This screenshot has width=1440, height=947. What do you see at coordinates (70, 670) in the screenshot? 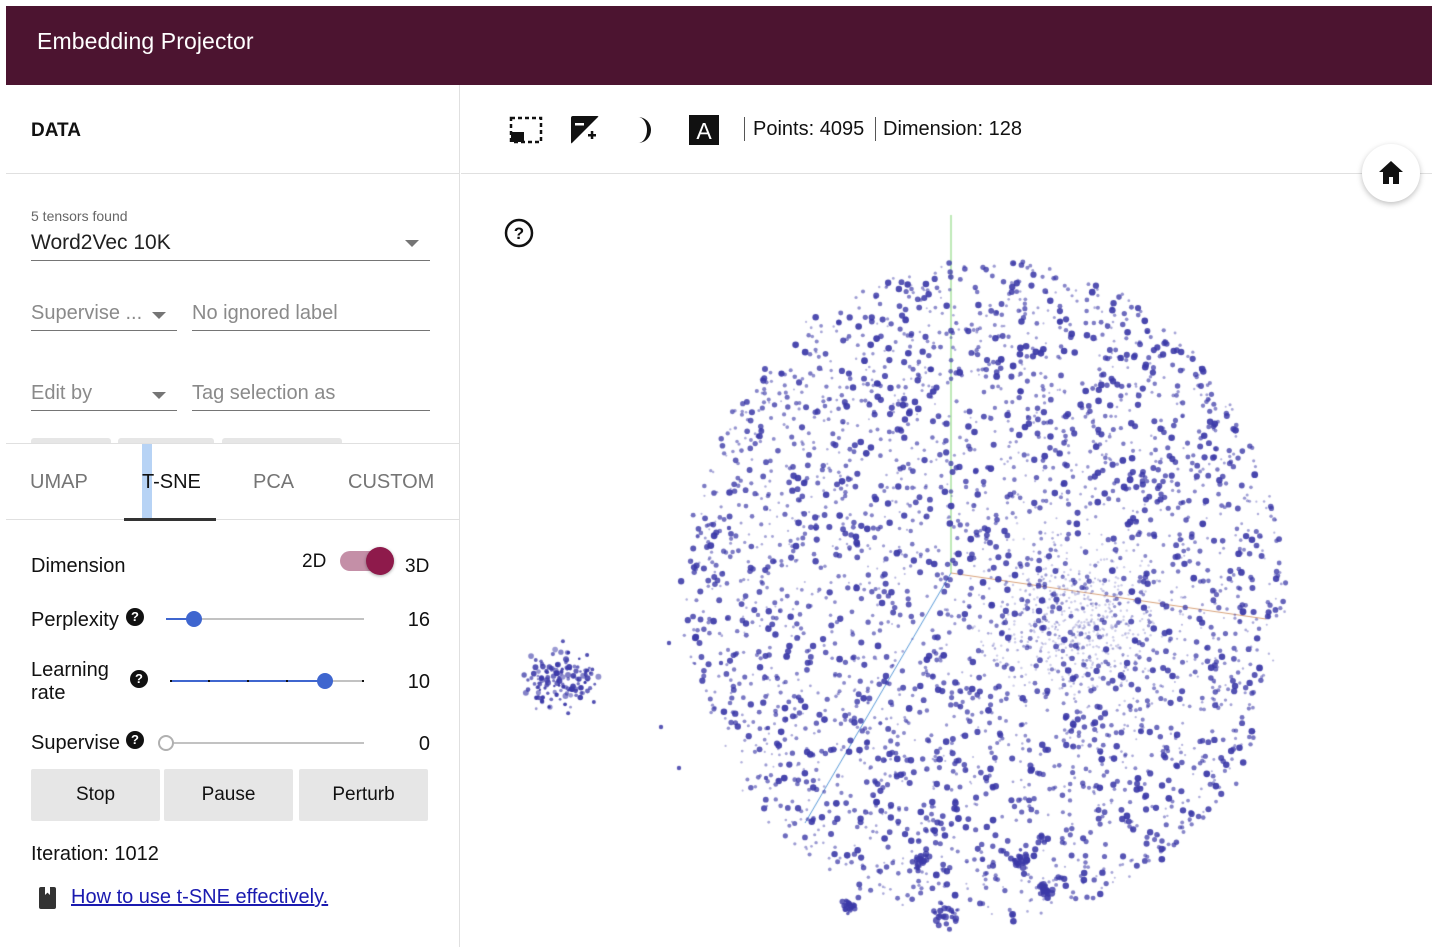
I see `learning-rate-label-line1: Learning` at bounding box center [70, 670].